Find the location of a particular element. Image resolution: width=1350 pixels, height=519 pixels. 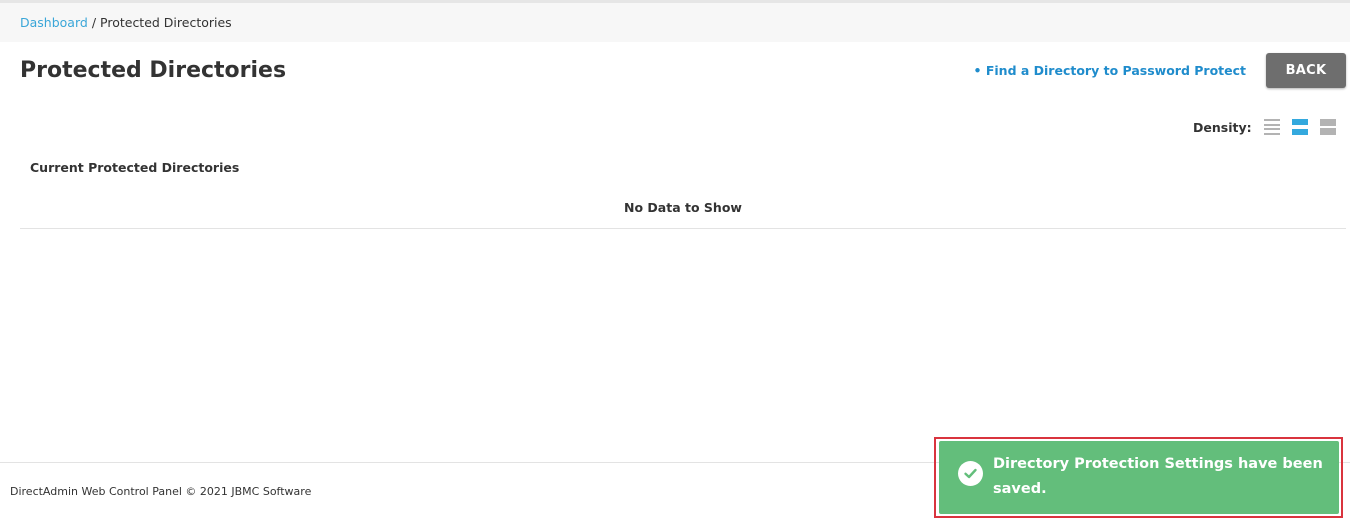

check-circle-icon is located at coordinates (970, 473).